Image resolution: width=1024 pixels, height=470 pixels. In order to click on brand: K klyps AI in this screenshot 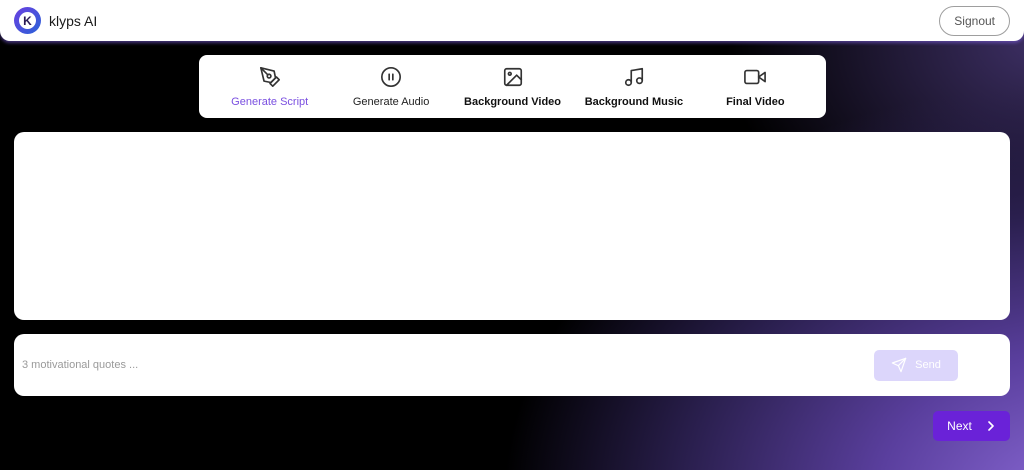, I will do `click(55, 20)`.